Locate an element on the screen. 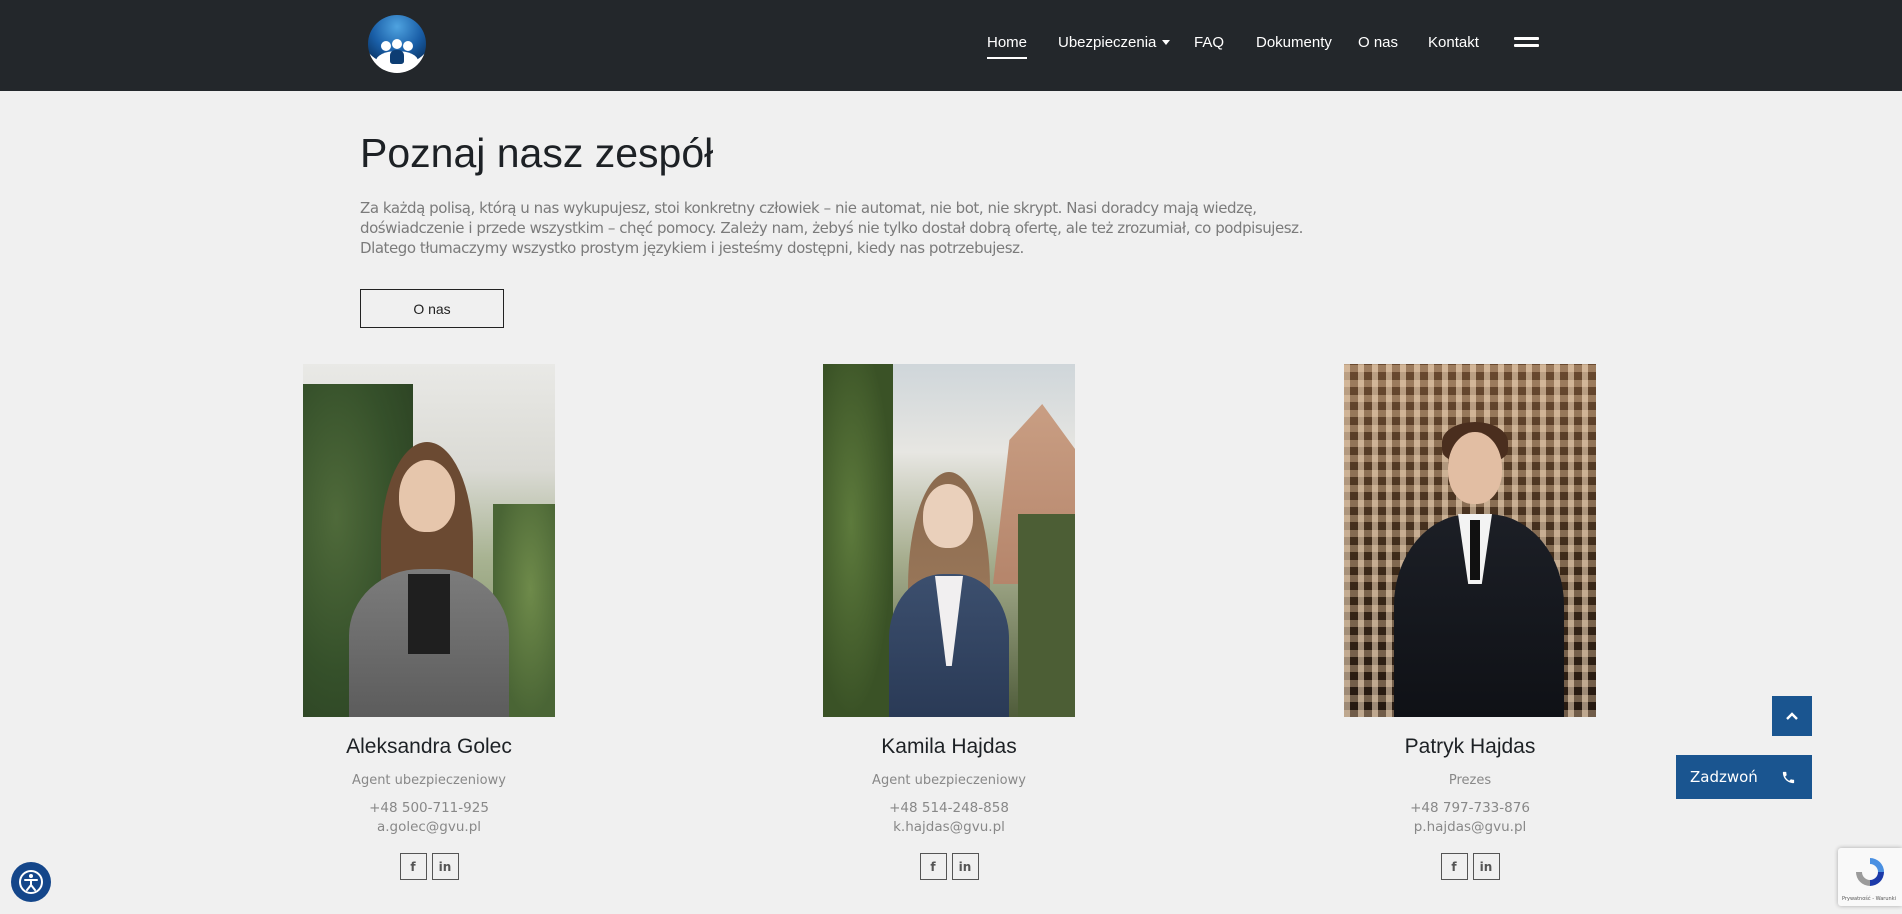 The image size is (1902, 914). scroll-to-top-button is located at coordinates (1792, 716).